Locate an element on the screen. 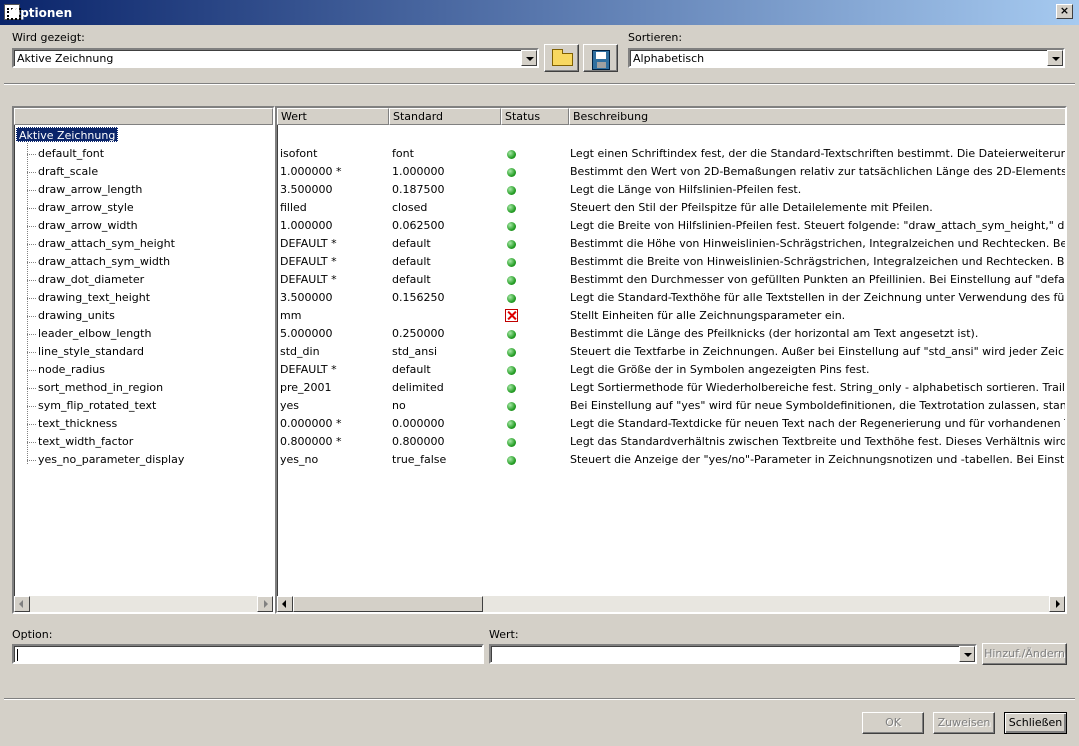 This screenshot has width=1079, height=746. apply-button: Zuweisen is located at coordinates (964, 723).